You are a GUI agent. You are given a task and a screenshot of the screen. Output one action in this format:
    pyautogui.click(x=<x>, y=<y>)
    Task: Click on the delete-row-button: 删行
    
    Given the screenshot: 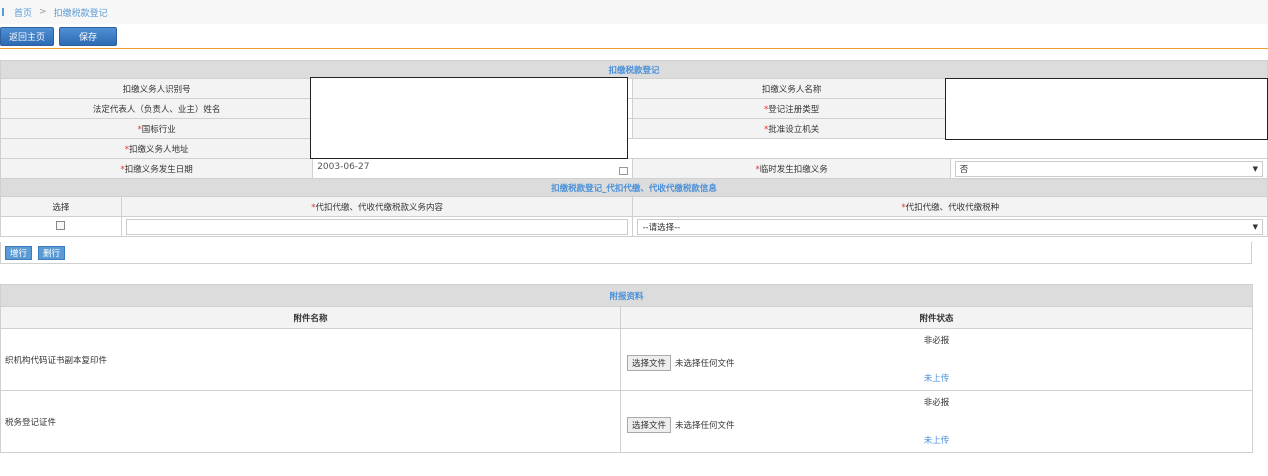 What is the action you would take?
    pyautogui.click(x=52, y=252)
    